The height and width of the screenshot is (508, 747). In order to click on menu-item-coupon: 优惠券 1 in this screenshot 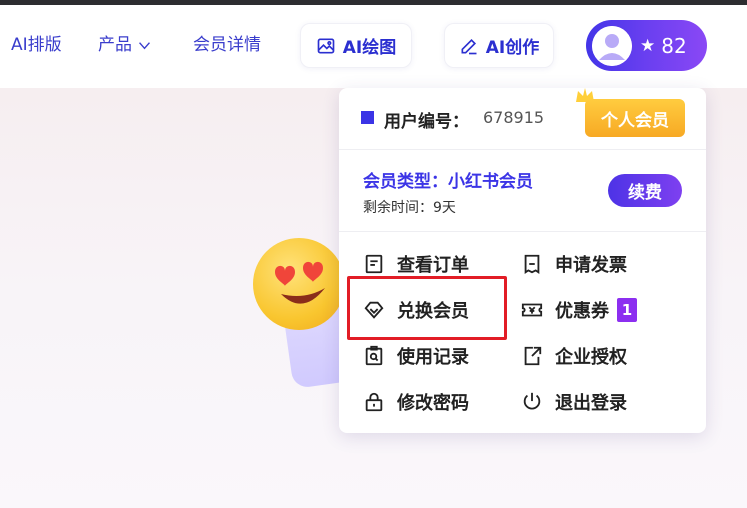, I will do `click(579, 310)`.